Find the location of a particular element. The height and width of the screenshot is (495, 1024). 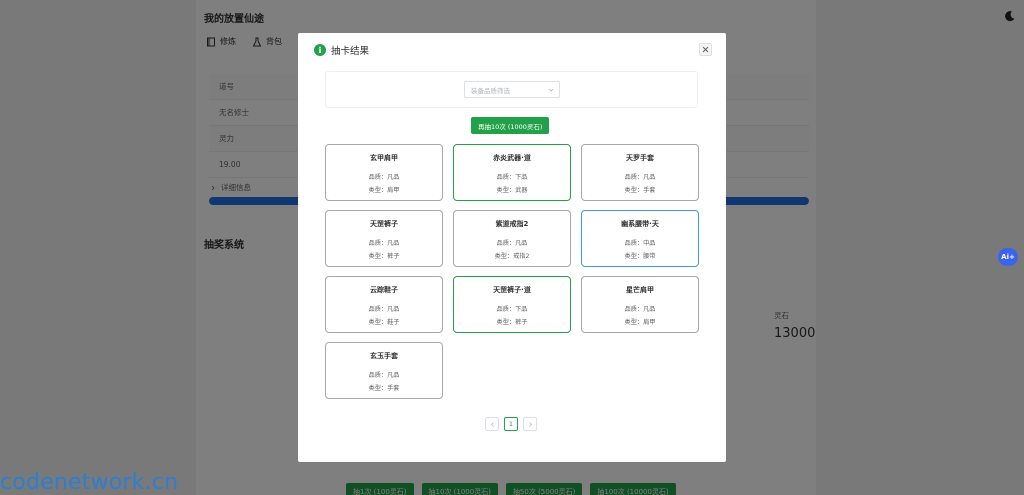

type-value: 腰带 is located at coordinates (649, 256).